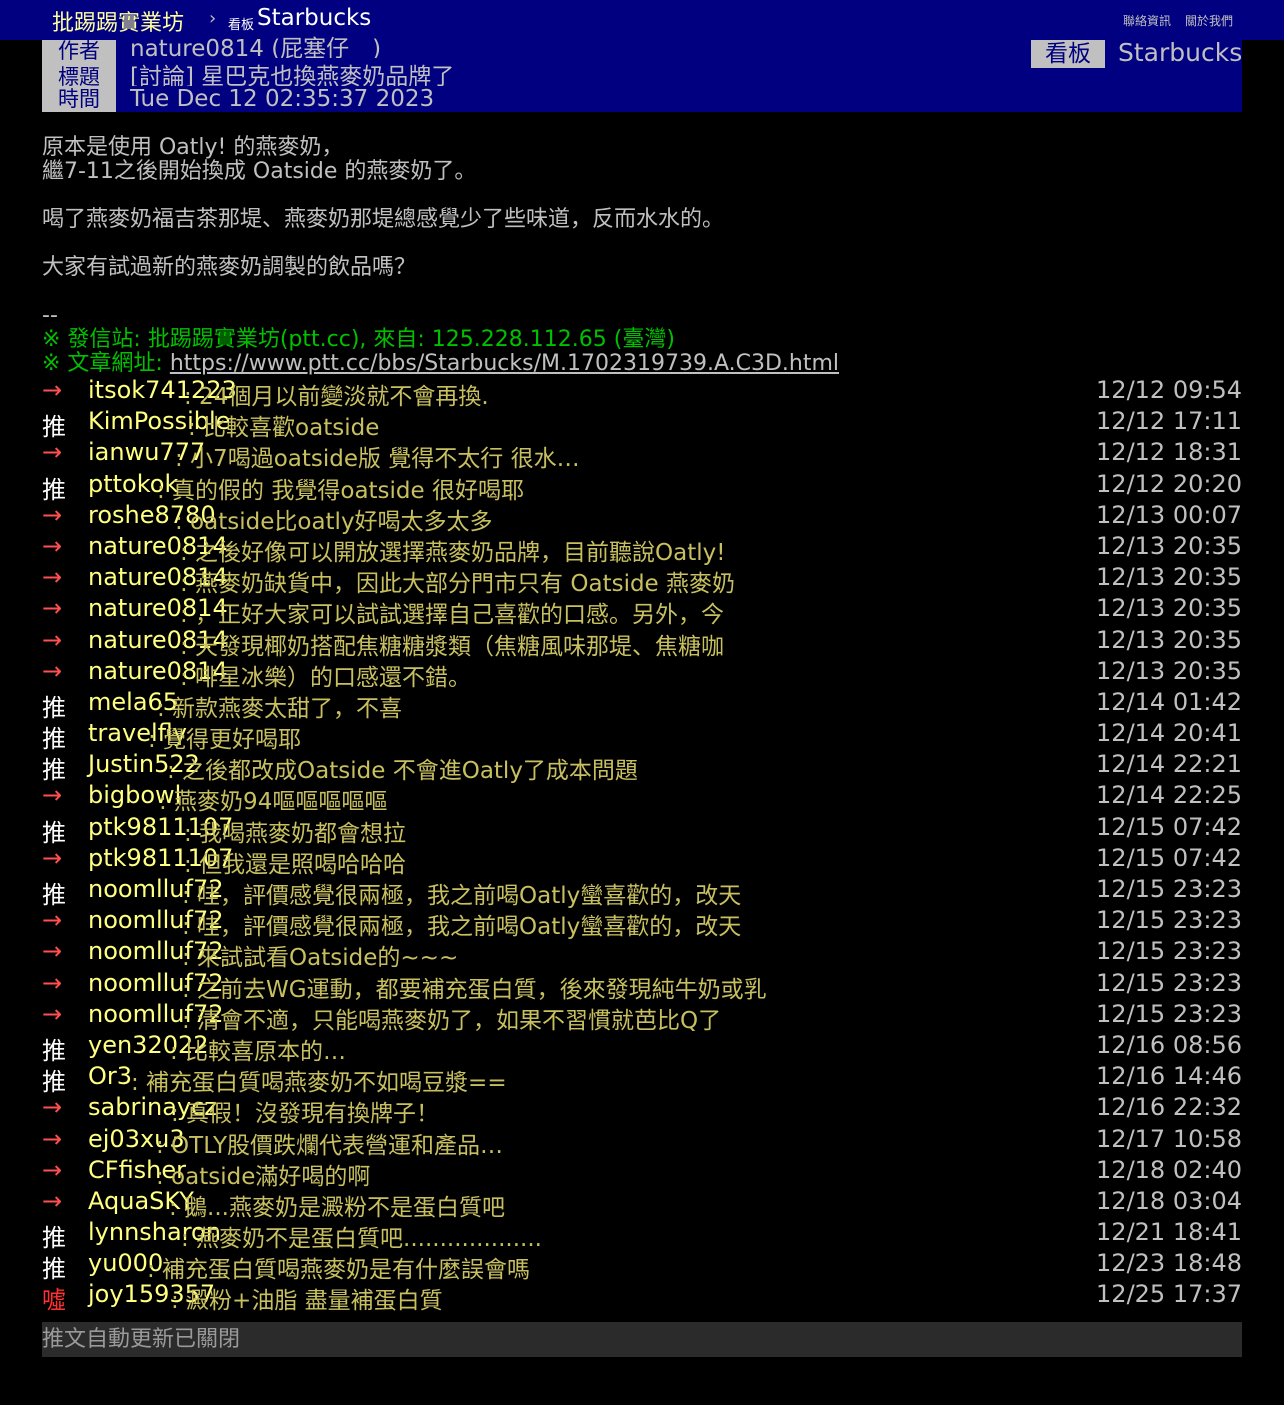  What do you see at coordinates (1169, 483) in the screenshot?
I see `push-time: 12/12 20:20` at bounding box center [1169, 483].